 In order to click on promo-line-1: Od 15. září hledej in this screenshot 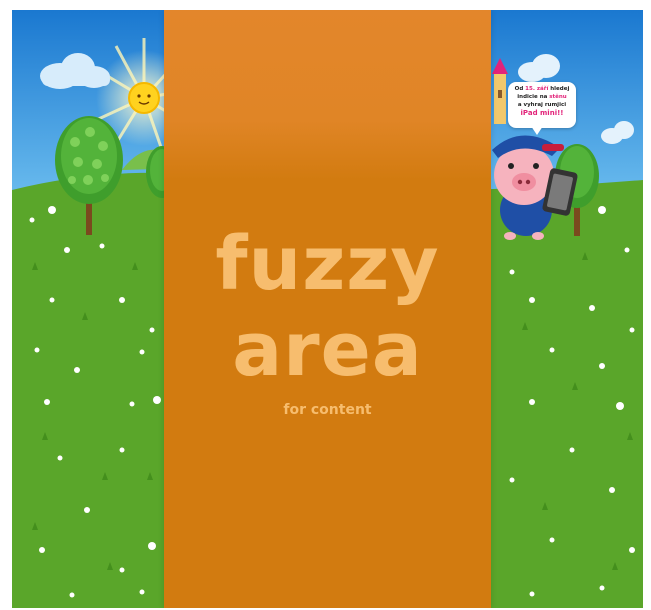, I will do `click(542, 89)`.